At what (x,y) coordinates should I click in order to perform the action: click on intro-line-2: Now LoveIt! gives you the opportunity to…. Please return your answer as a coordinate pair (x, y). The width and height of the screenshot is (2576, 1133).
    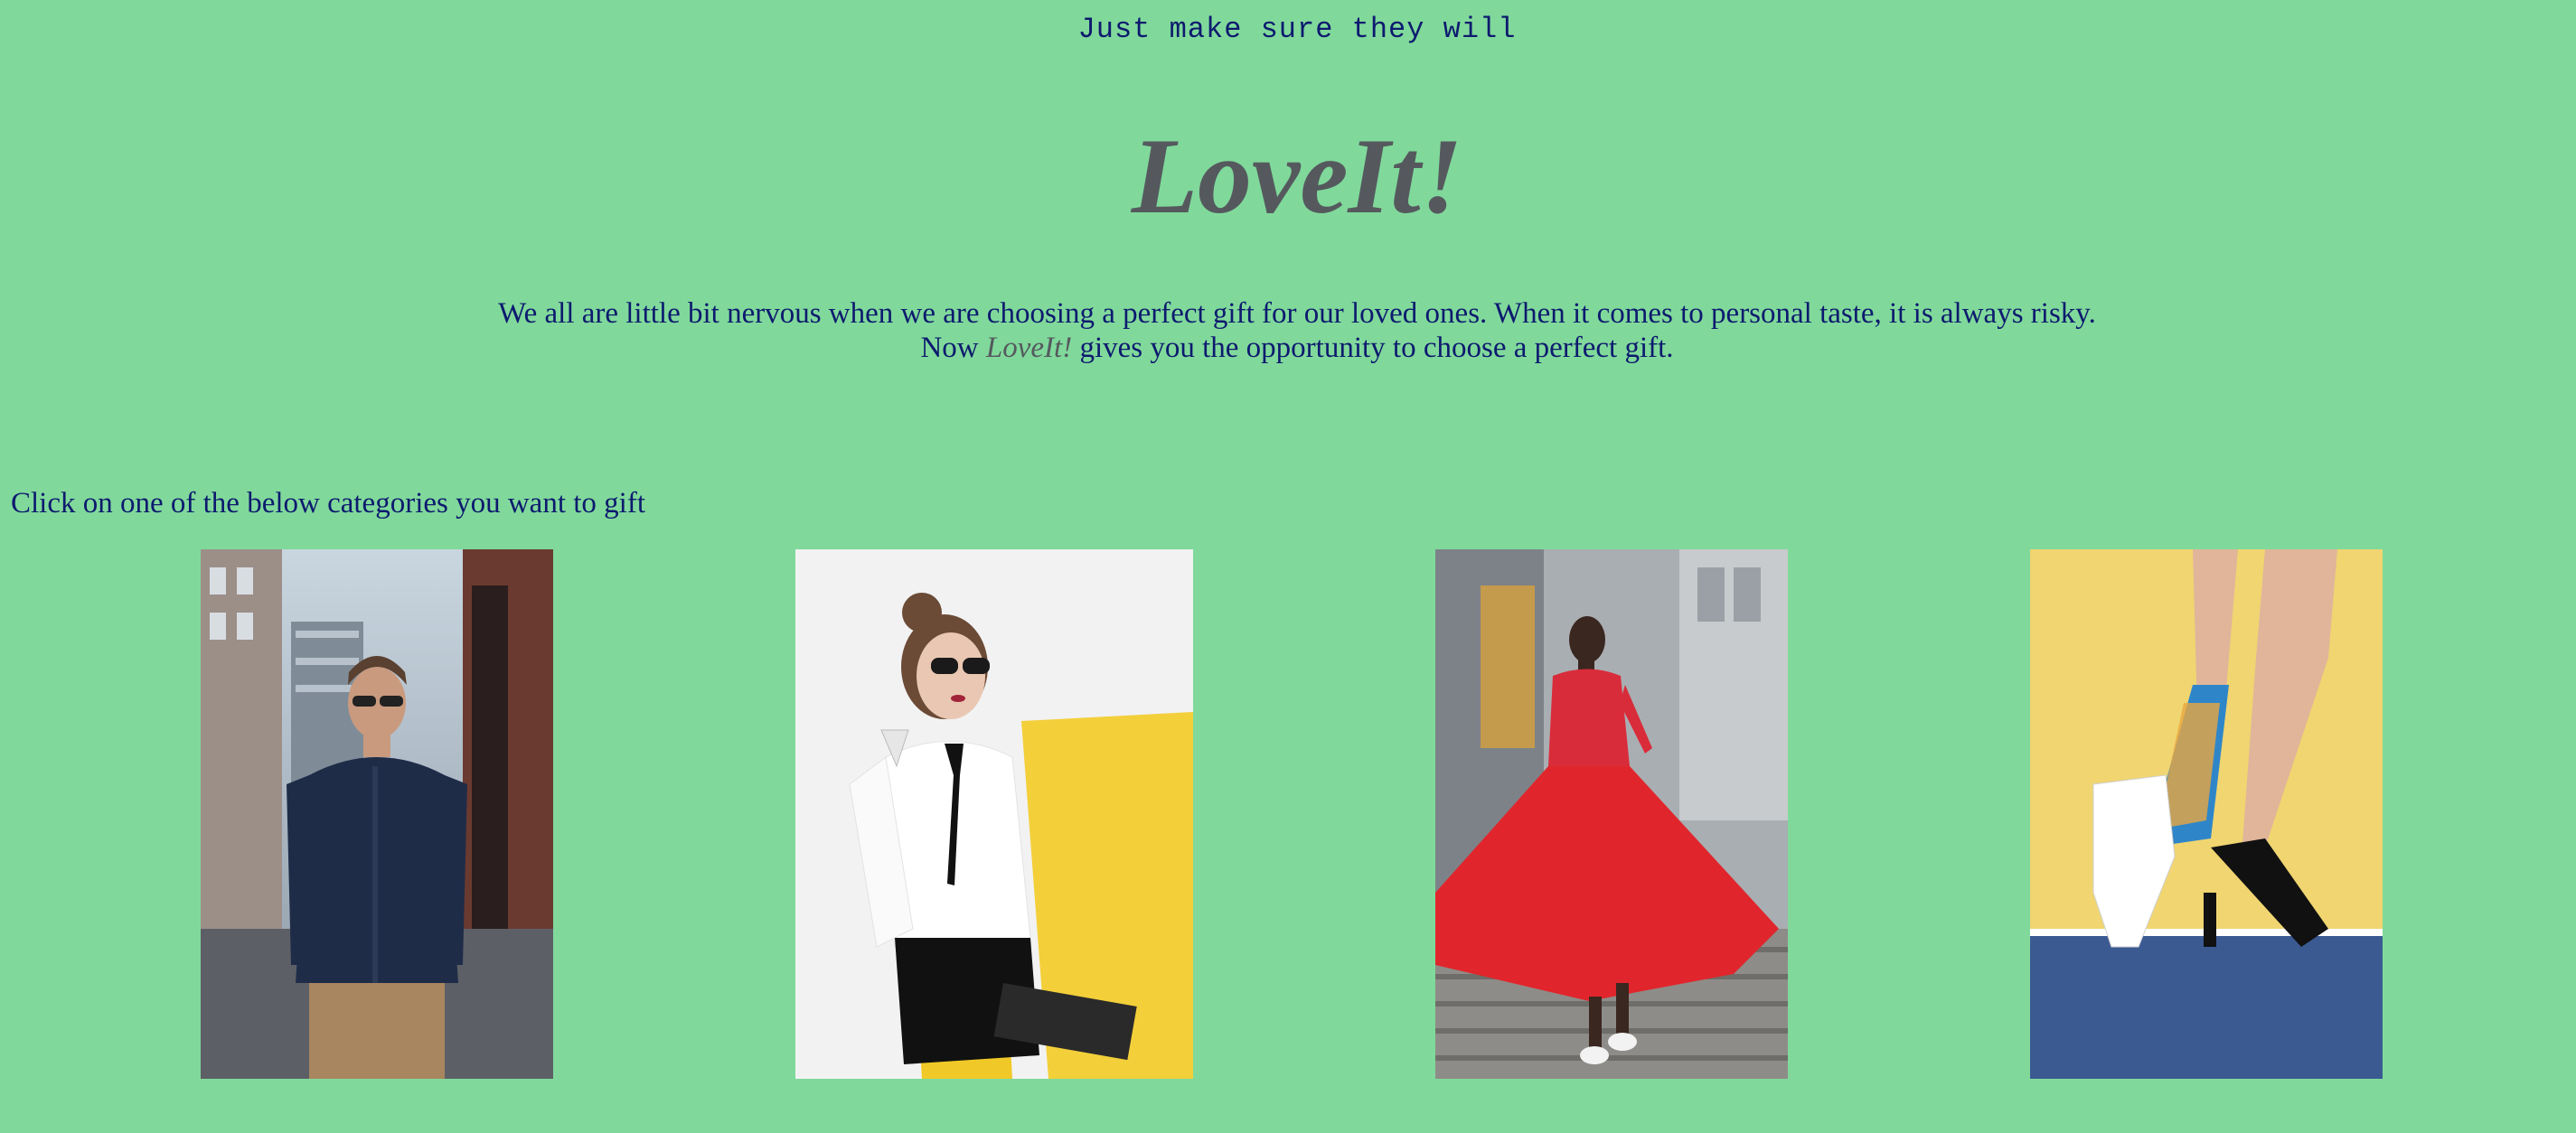
    Looking at the image, I should click on (1288, 348).